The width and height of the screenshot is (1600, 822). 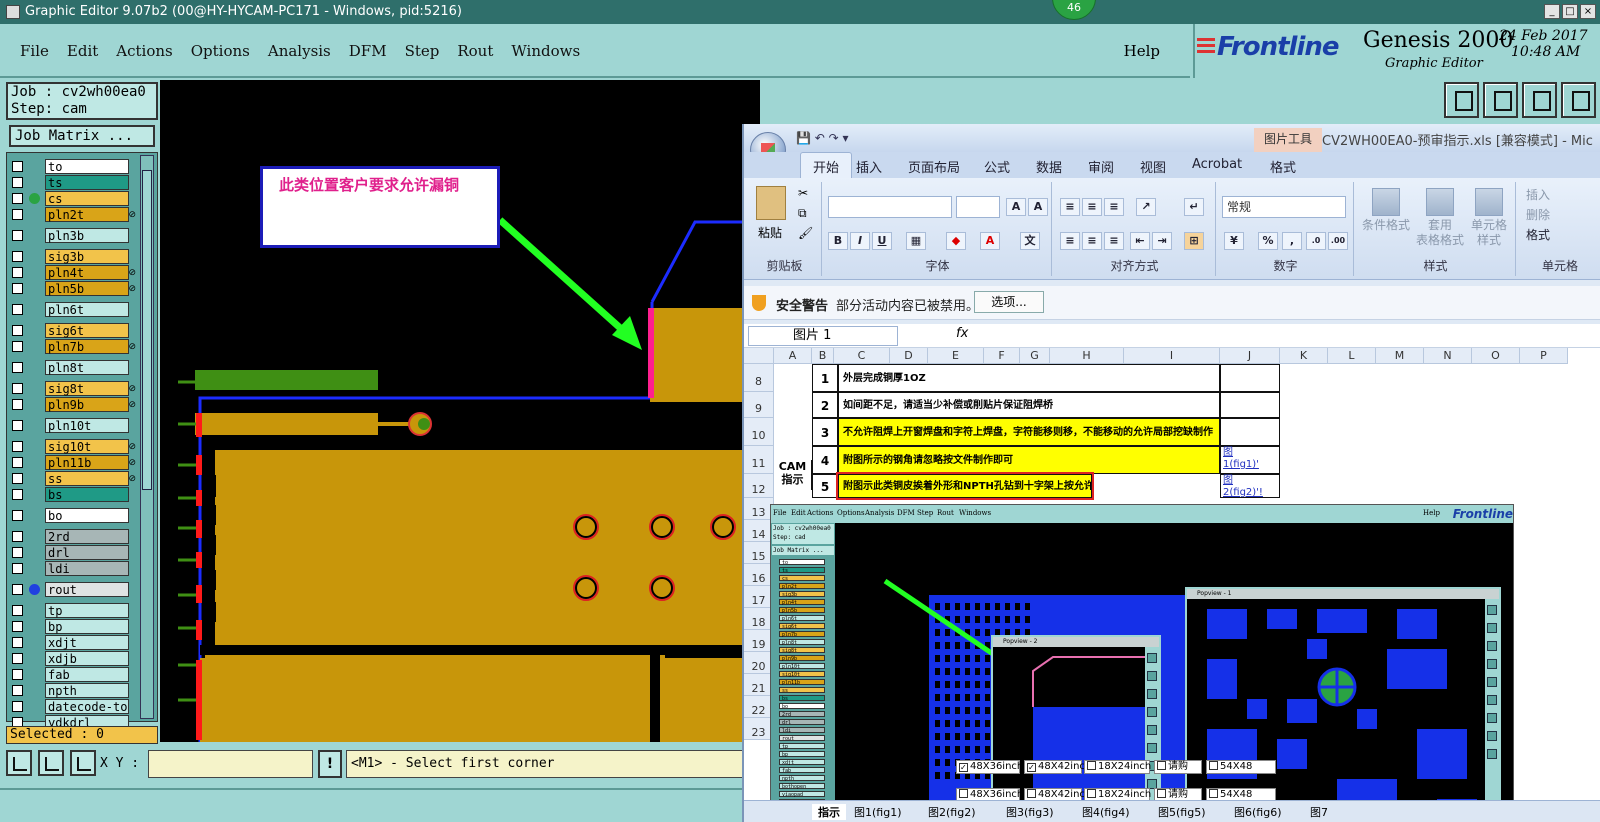 I want to click on fill-color-icon: ◆, so click(x=956, y=241).